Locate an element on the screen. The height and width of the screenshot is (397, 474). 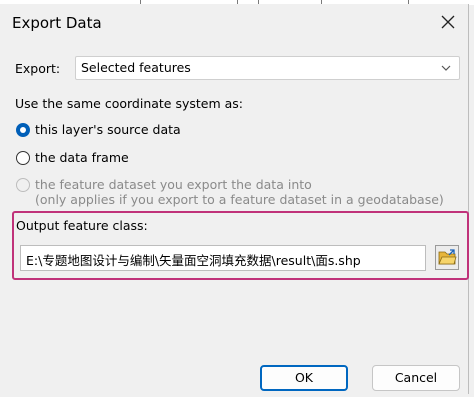
coordinate-system-prompt: Use the same coordinate system as: is located at coordinates (129, 103).